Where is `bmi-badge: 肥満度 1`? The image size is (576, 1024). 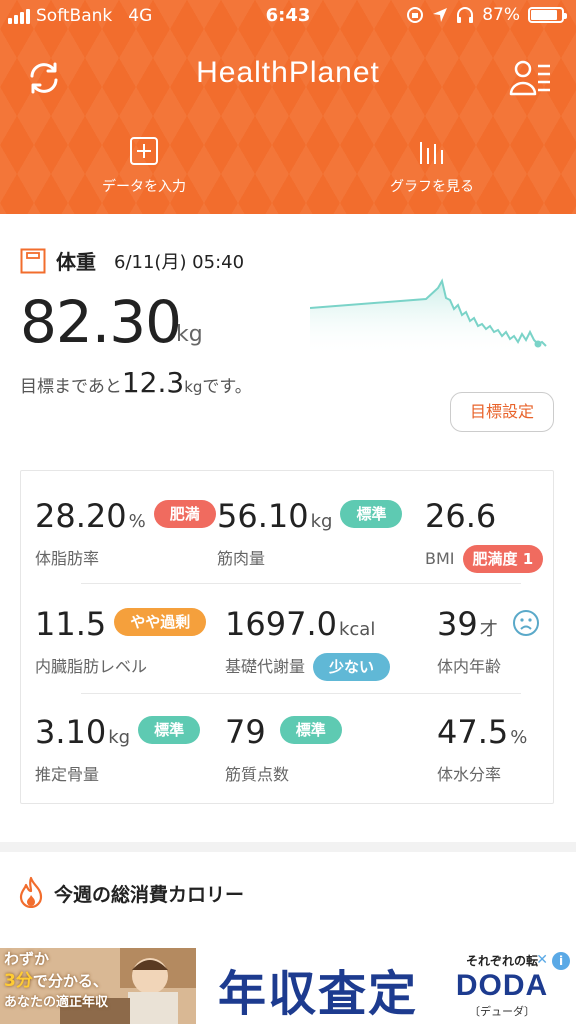
bmi-badge: 肥満度 1 is located at coordinates (503, 559).